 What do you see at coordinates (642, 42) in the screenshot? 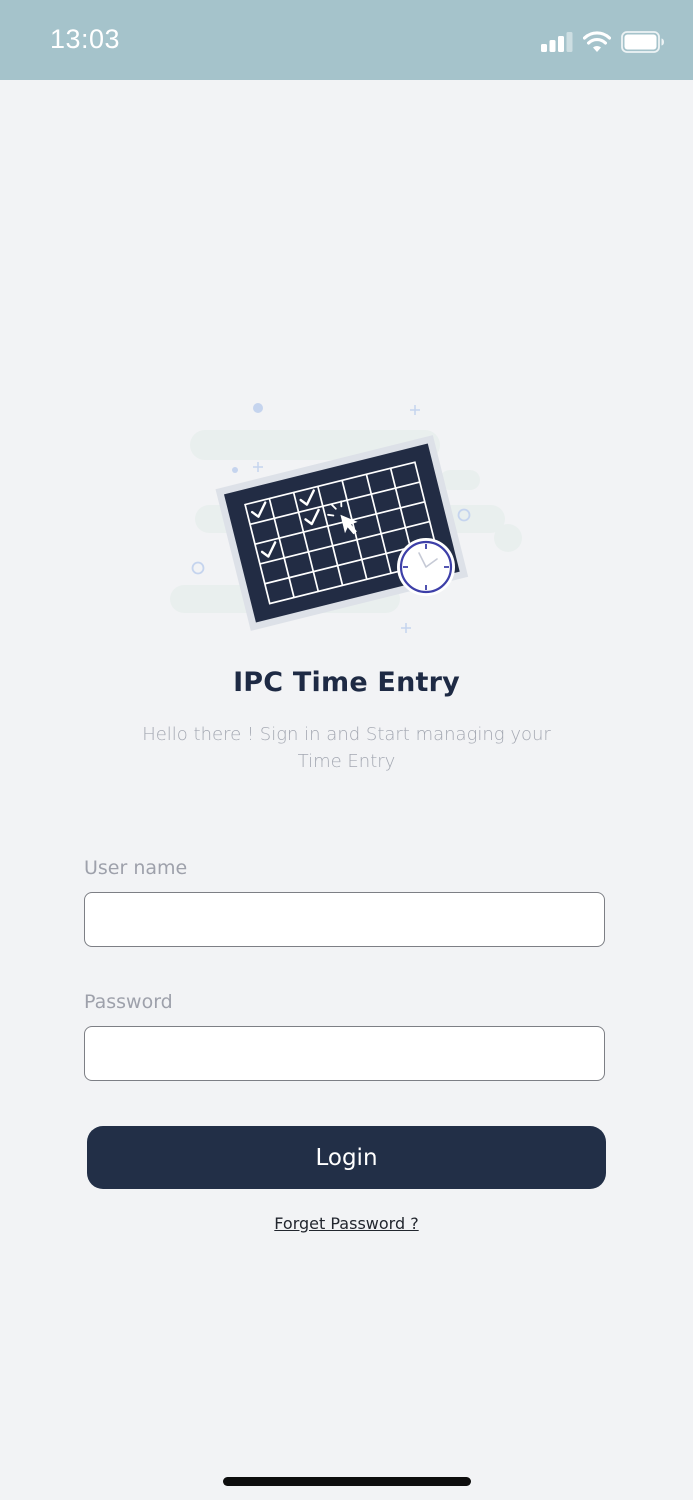
I see `battery-icon` at bounding box center [642, 42].